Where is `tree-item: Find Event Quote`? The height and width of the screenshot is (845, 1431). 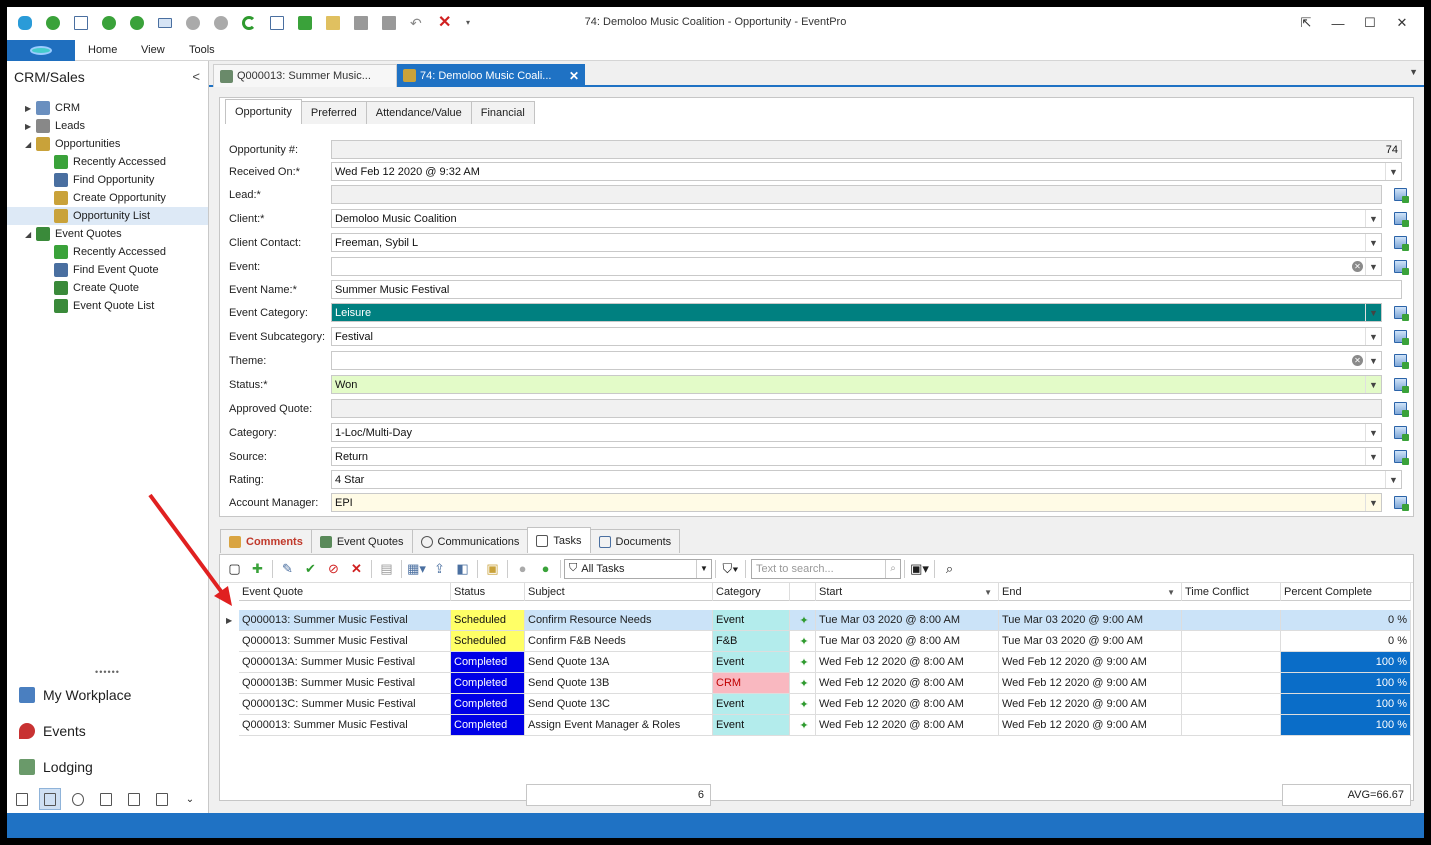 tree-item: Find Event Quote is located at coordinates (107, 270).